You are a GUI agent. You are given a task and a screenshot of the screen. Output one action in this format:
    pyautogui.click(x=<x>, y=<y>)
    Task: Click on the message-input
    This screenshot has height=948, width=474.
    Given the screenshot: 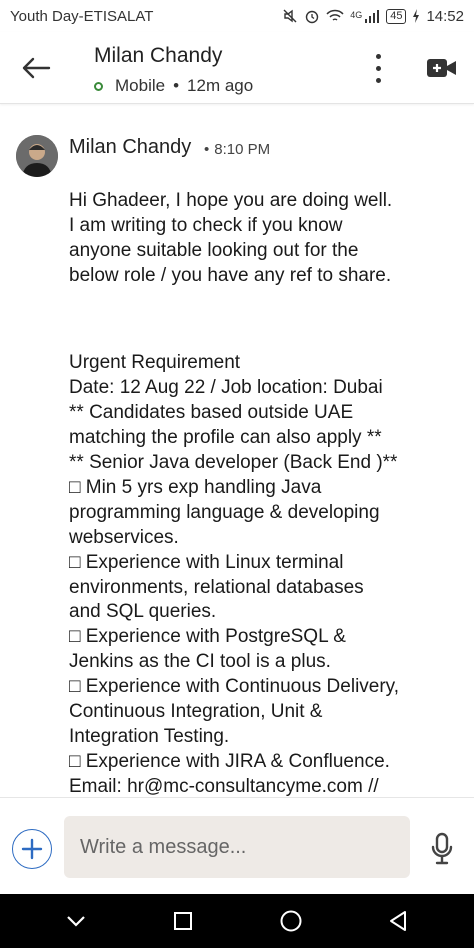 What is the action you would take?
    pyautogui.click(x=237, y=847)
    